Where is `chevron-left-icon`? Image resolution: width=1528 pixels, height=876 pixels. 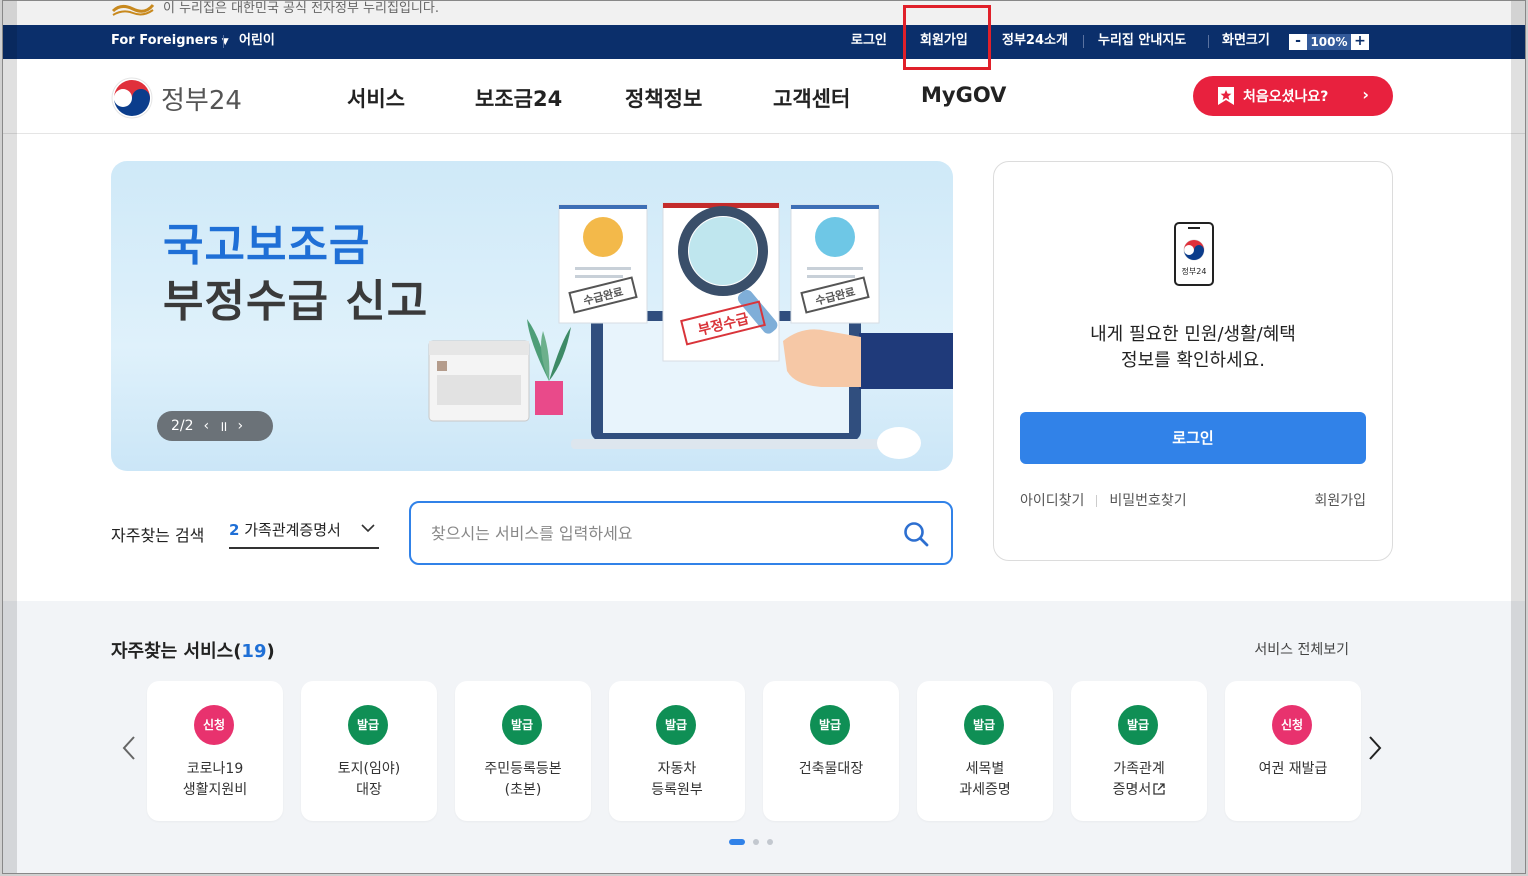
chevron-left-icon is located at coordinates (129, 748).